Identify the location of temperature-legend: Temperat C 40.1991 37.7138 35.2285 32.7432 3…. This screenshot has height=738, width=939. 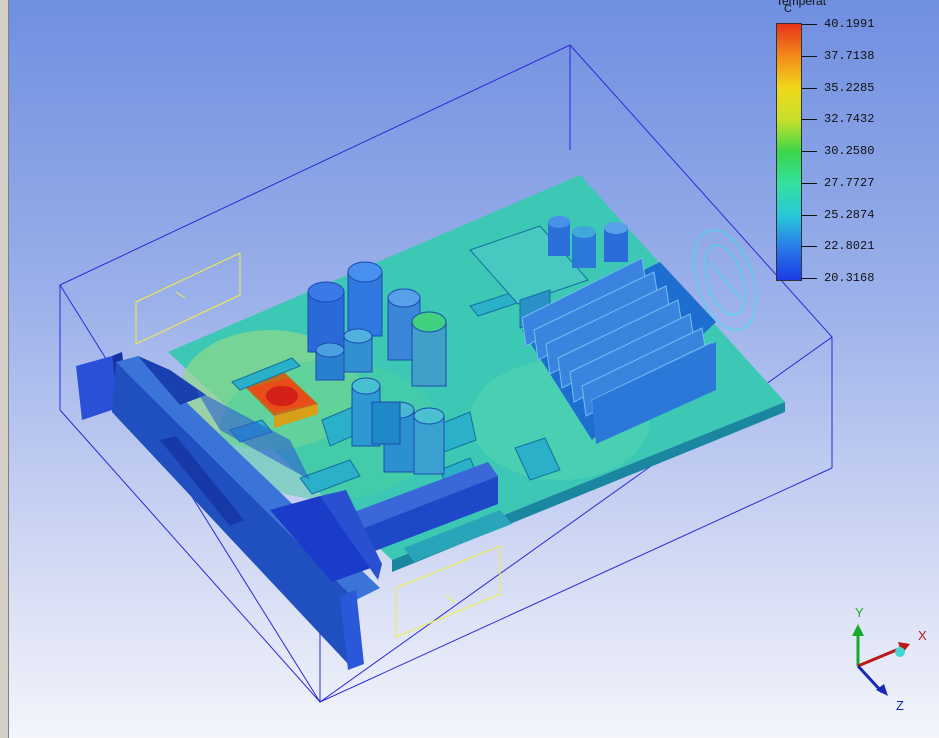
(857, 150).